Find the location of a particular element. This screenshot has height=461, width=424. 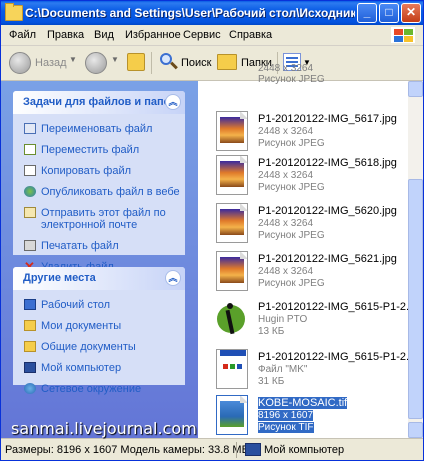

scroll-down-button is located at coordinates (415, 430).